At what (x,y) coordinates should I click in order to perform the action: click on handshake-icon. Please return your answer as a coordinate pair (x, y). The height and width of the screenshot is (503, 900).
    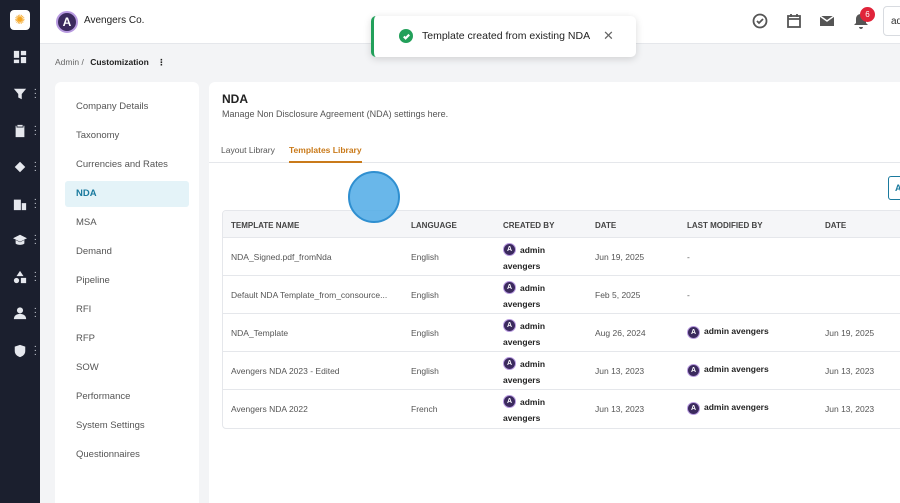
    Looking at the image, I should click on (20, 167).